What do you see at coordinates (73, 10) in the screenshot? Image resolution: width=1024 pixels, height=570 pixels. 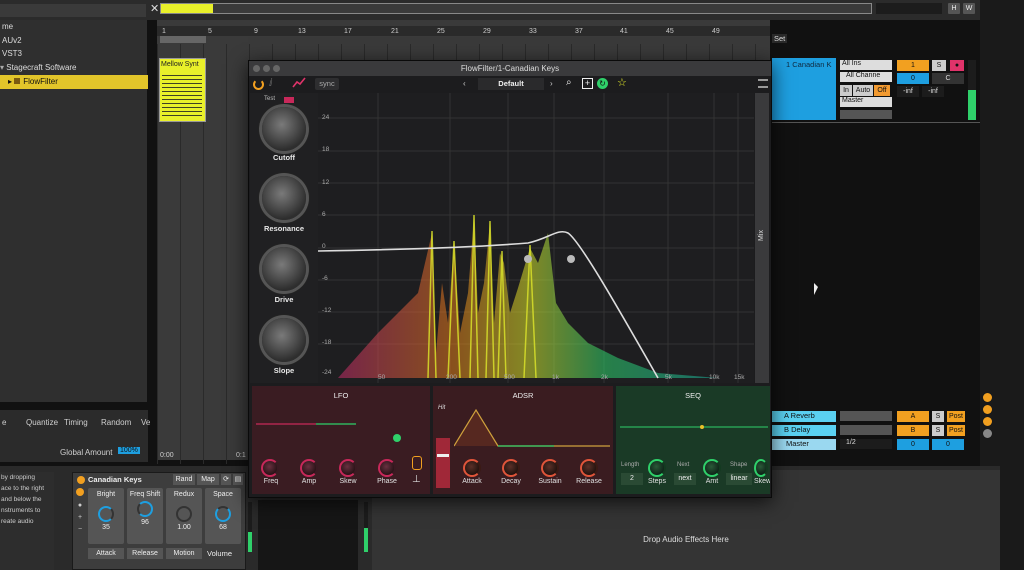 I see `browser-search-field` at bounding box center [73, 10].